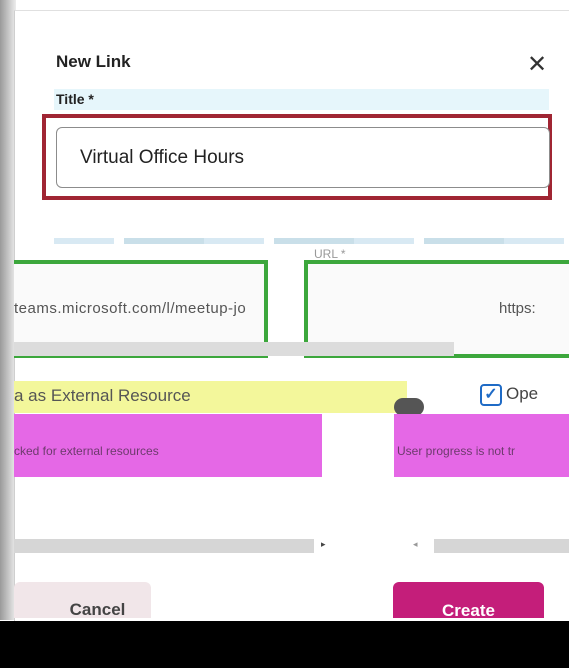 The image size is (569, 668). I want to click on title-field-label: Title *, so click(75, 99).